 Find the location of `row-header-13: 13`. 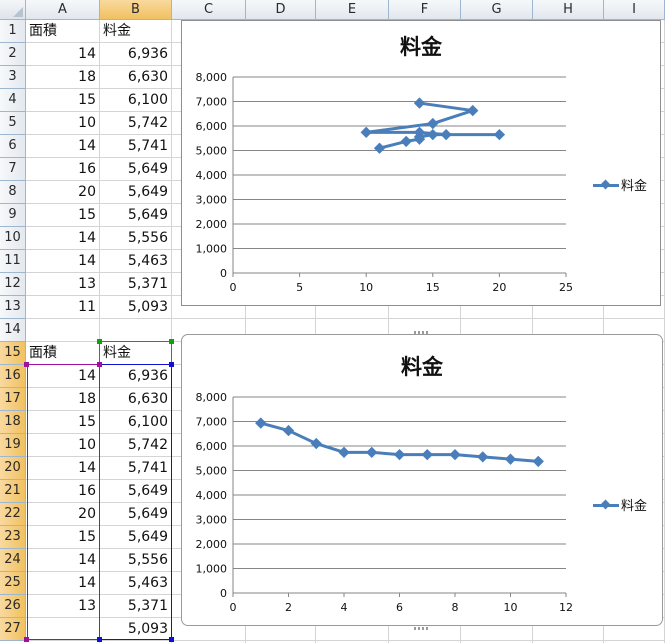

row-header-13: 13 is located at coordinates (13, 307).